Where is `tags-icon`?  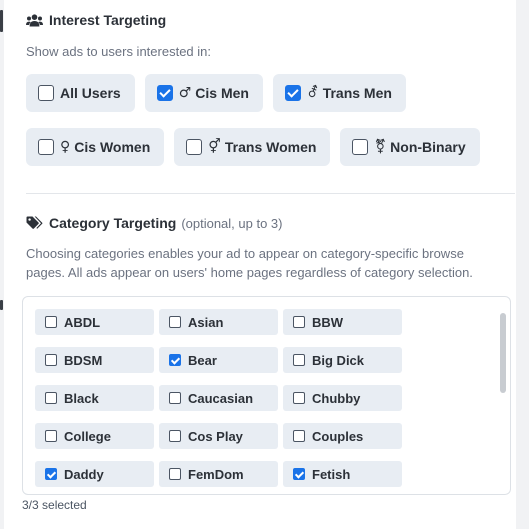 tags-icon is located at coordinates (35, 223).